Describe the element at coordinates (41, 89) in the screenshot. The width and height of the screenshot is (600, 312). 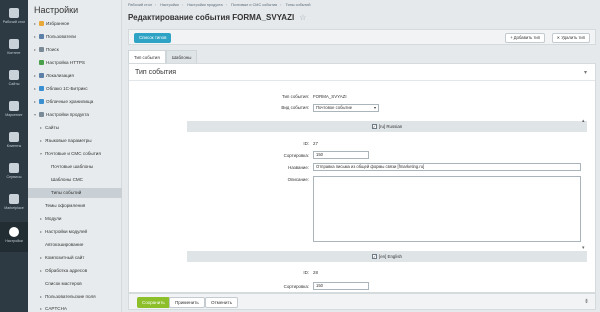
I see `cloud-icon` at that location.